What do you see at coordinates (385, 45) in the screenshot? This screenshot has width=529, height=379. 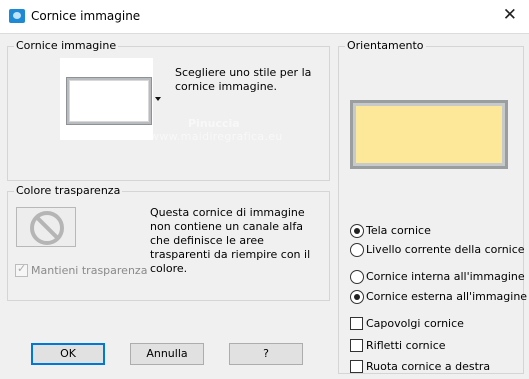 I see `orientation-group-label: Orientamento` at bounding box center [385, 45].